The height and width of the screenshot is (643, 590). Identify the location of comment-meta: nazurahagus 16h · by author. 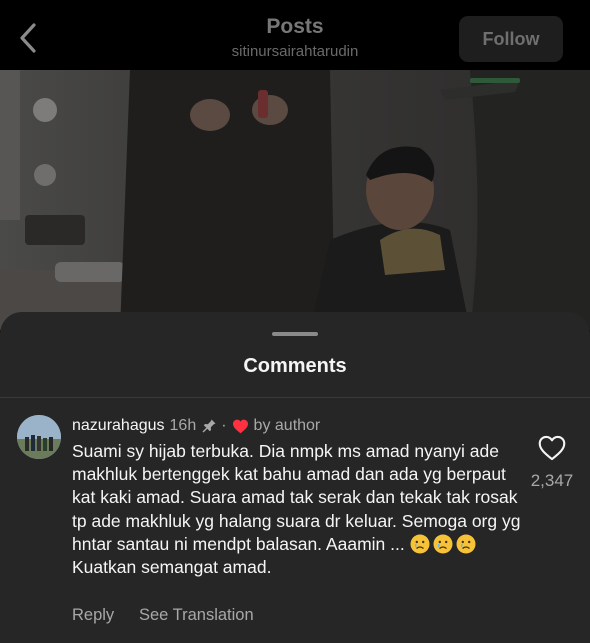
(196, 426).